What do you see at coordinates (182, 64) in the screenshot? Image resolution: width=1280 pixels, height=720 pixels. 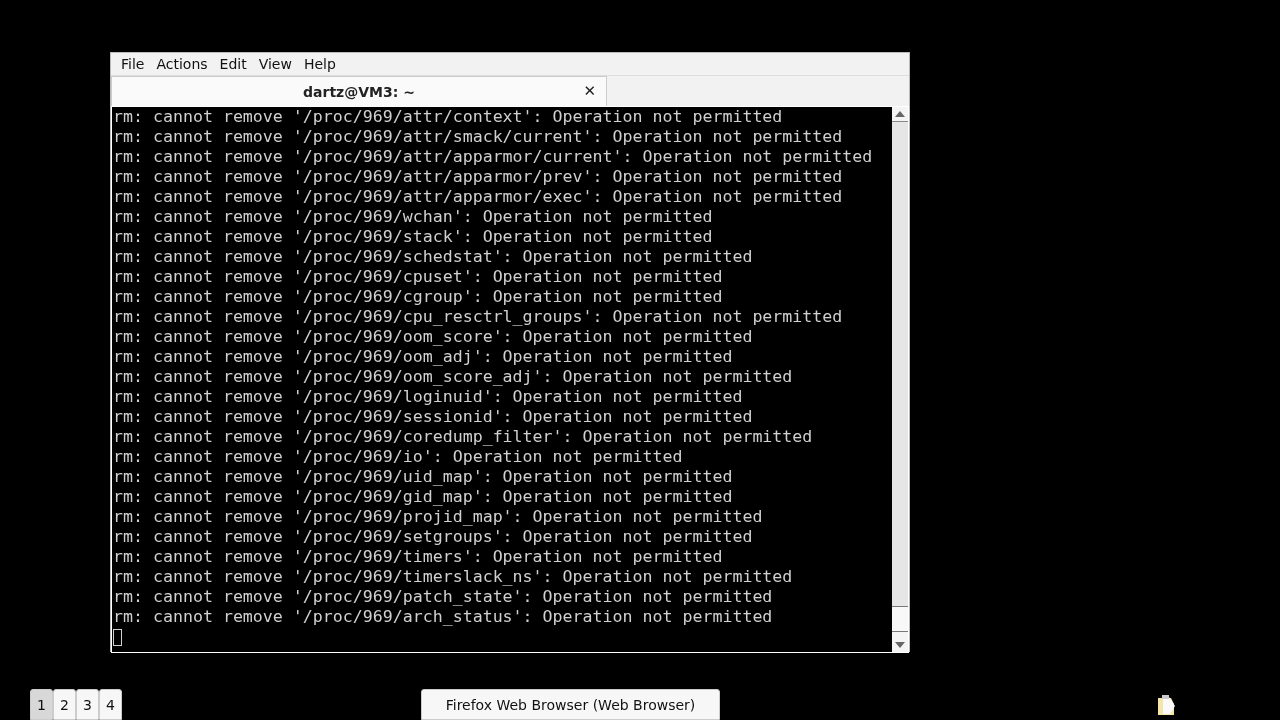 I see `menu-item: Actions` at bounding box center [182, 64].